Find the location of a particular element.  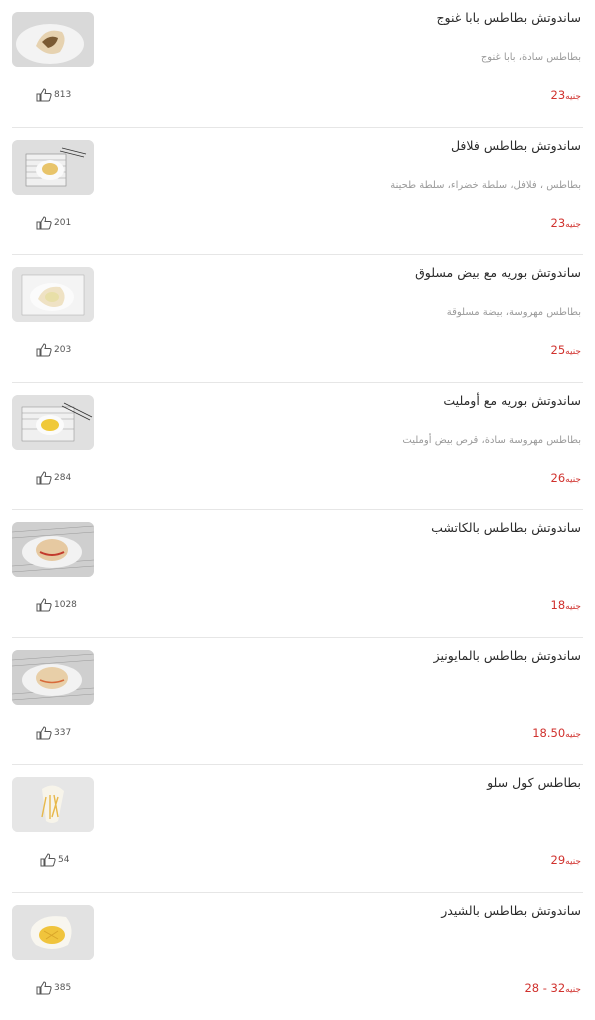

price-value: 18 is located at coordinates (558, 605).